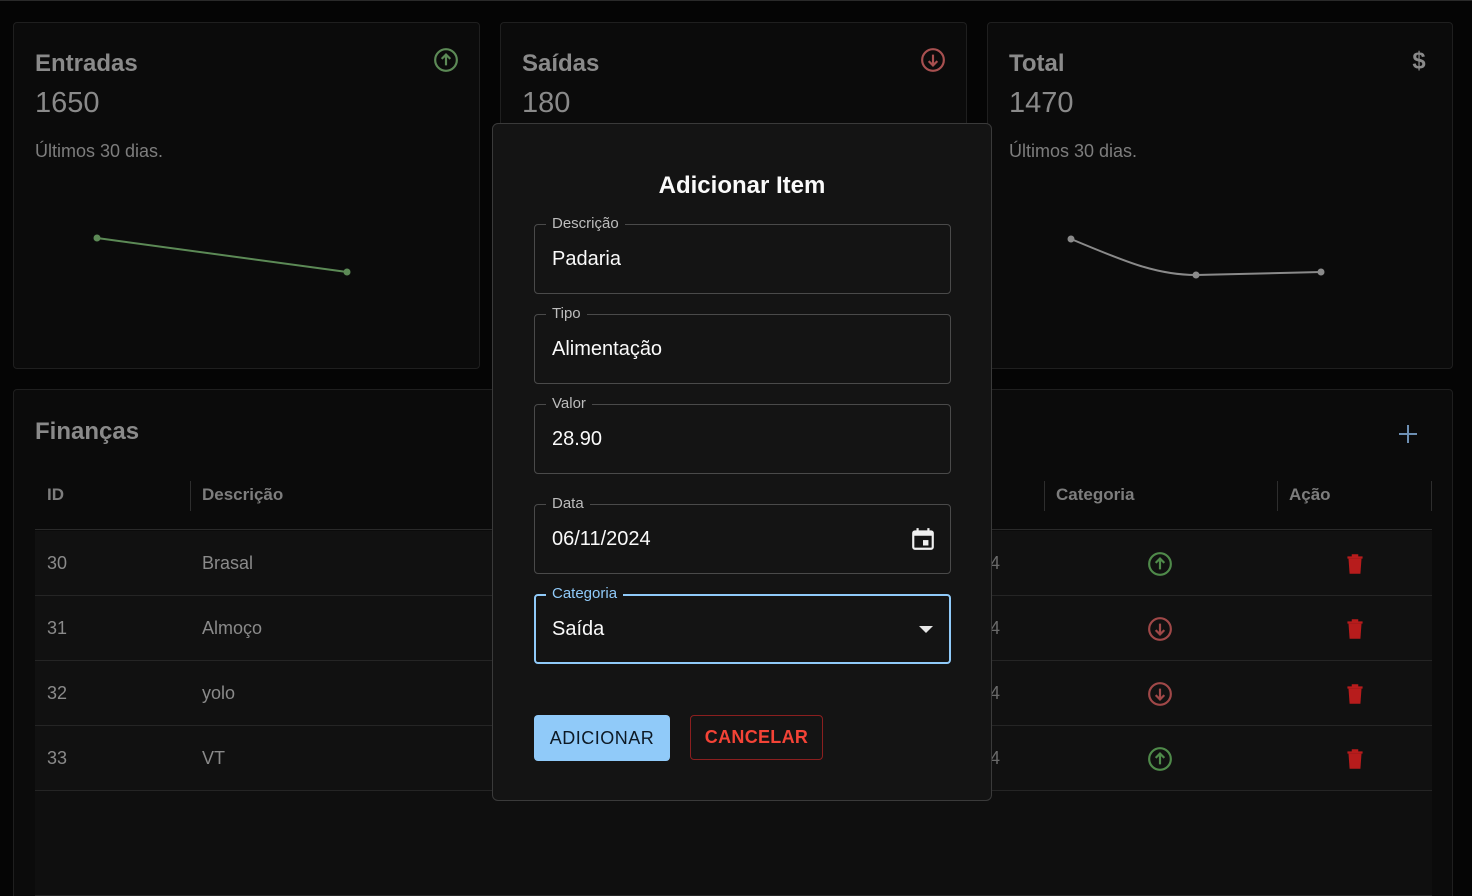 This screenshot has height=896, width=1472. Describe the element at coordinates (742, 185) in the screenshot. I see `dialog-title: Adicionar Item` at that location.